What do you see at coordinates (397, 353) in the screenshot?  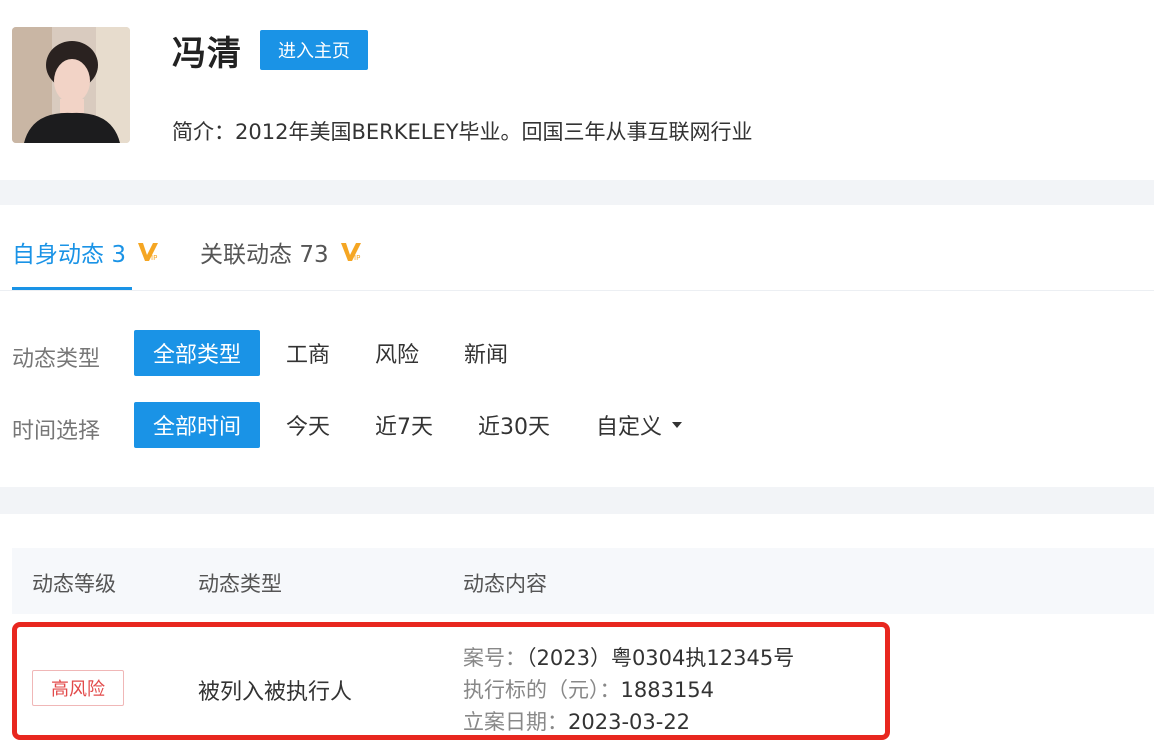 I see `filter-type-risk: 风险` at bounding box center [397, 353].